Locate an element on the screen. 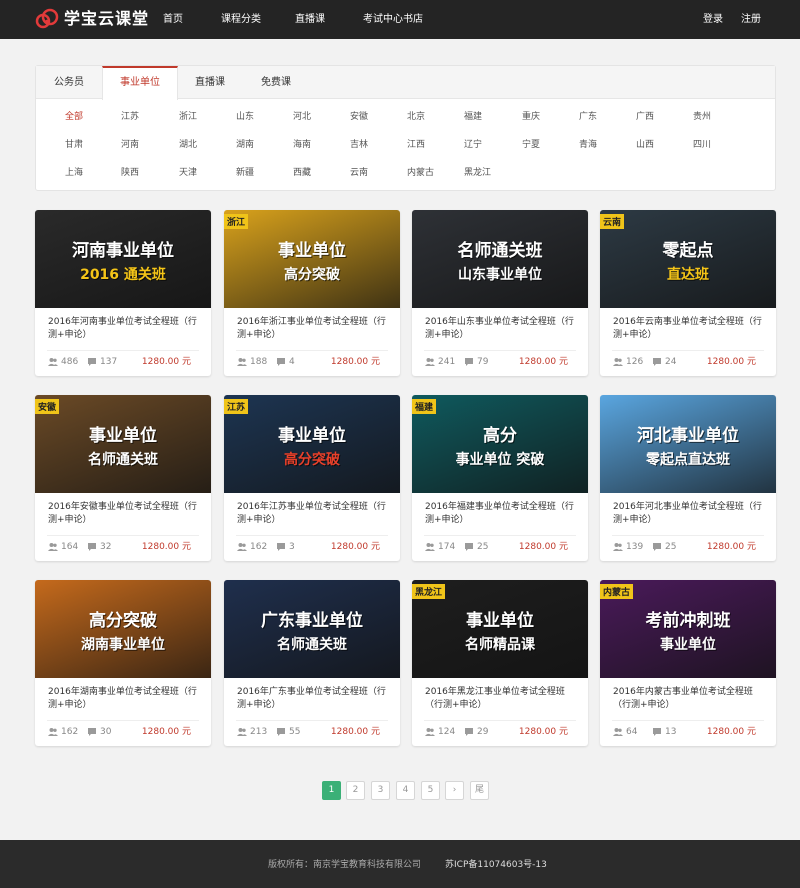 This screenshot has height=888, width=800. region-item: 河北 is located at coordinates (302, 117).